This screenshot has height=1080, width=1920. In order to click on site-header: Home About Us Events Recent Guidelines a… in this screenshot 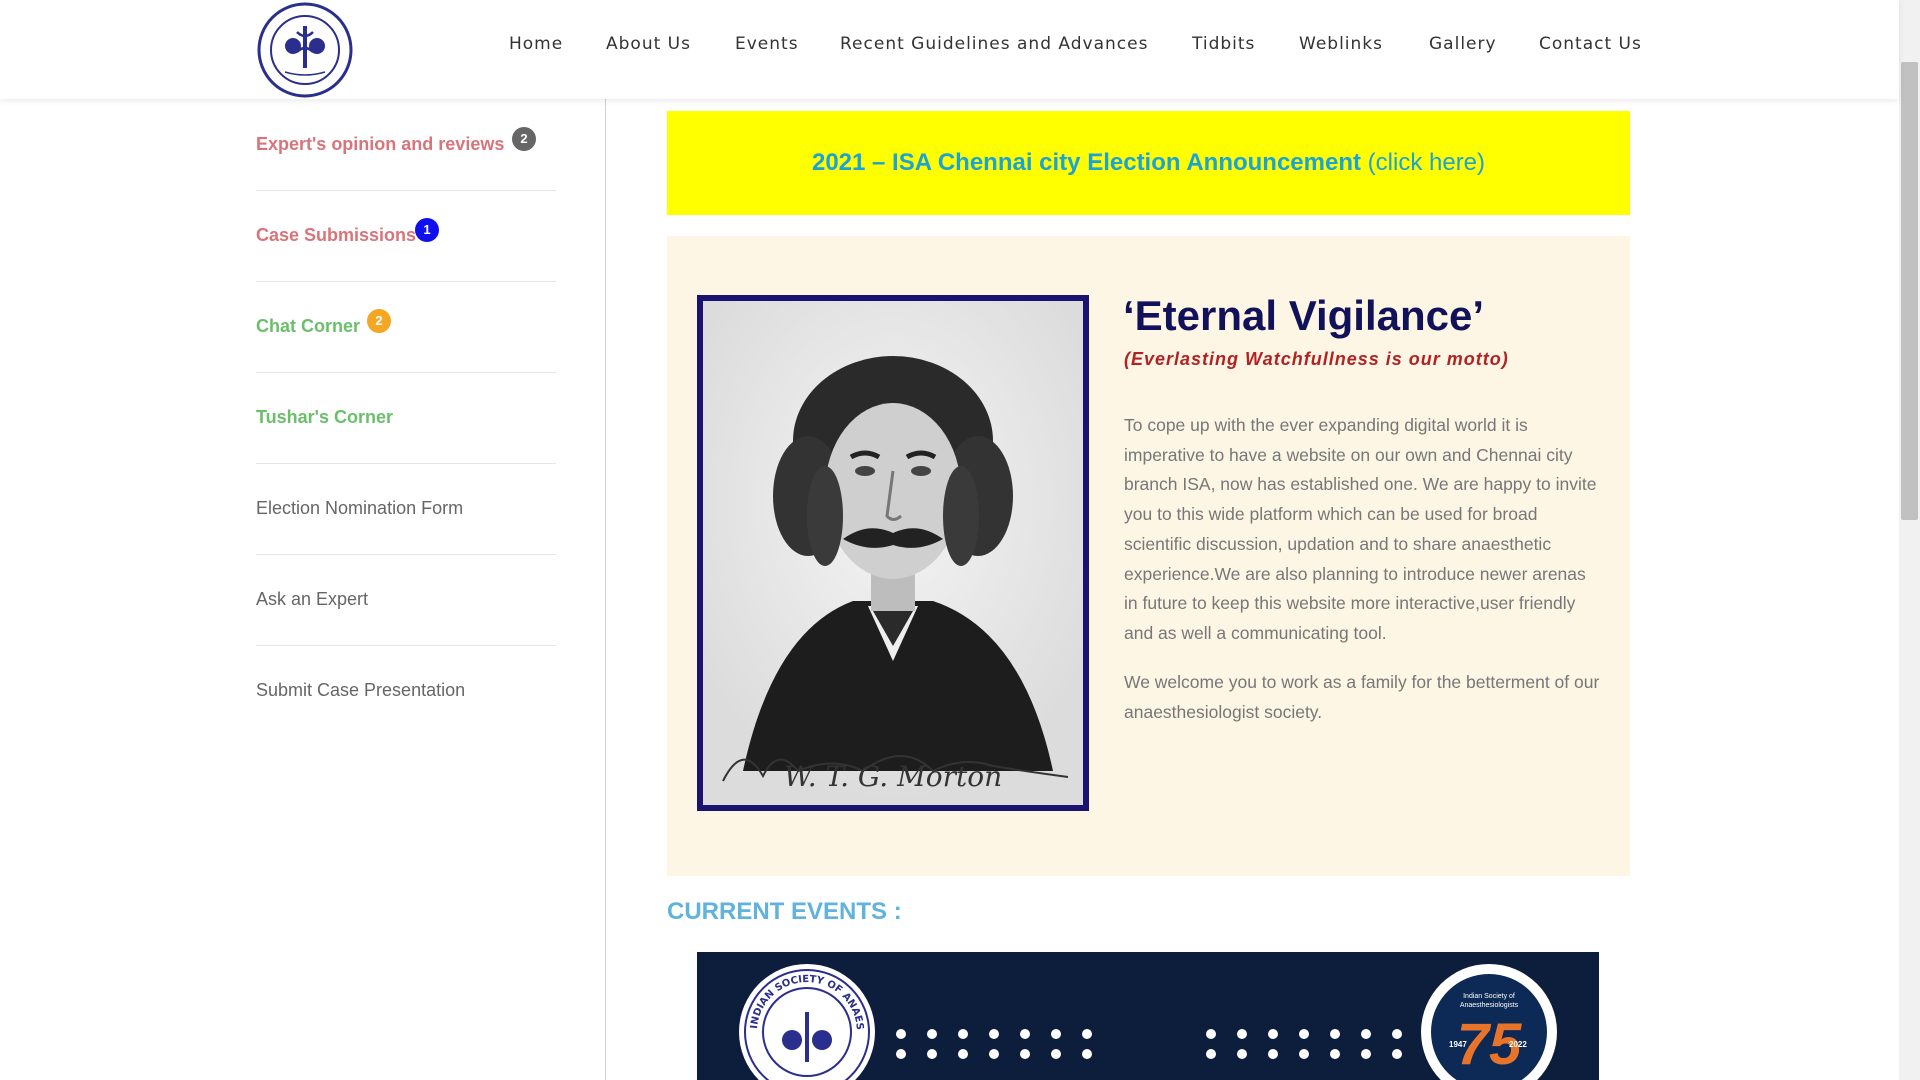, I will do `click(949, 49)`.